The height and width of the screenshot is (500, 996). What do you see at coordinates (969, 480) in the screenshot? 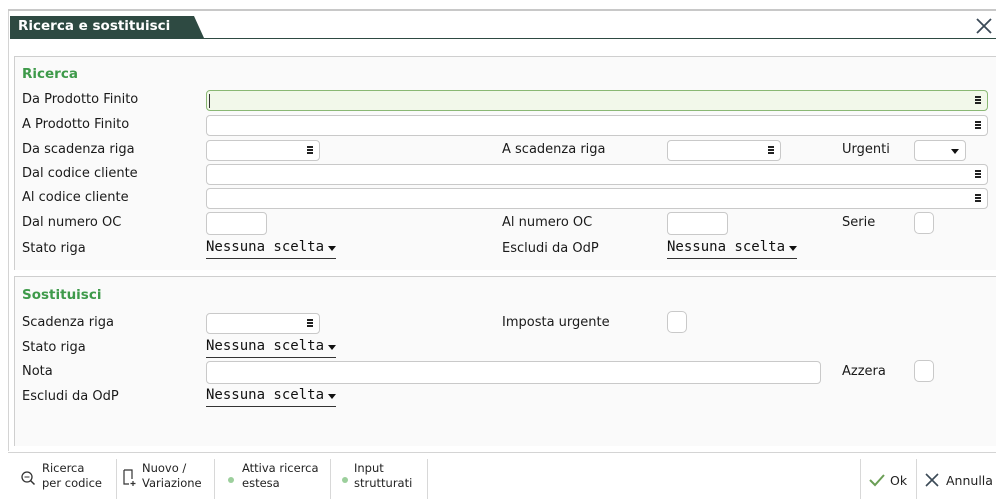
I see `annulla-label: Annulla` at bounding box center [969, 480].